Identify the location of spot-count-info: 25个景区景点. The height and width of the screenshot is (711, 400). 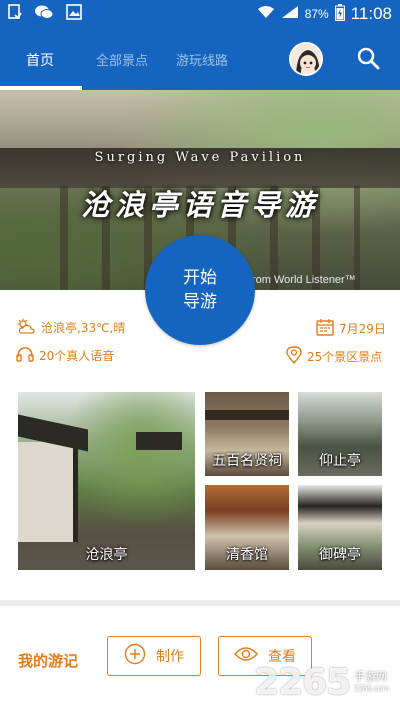
(334, 356).